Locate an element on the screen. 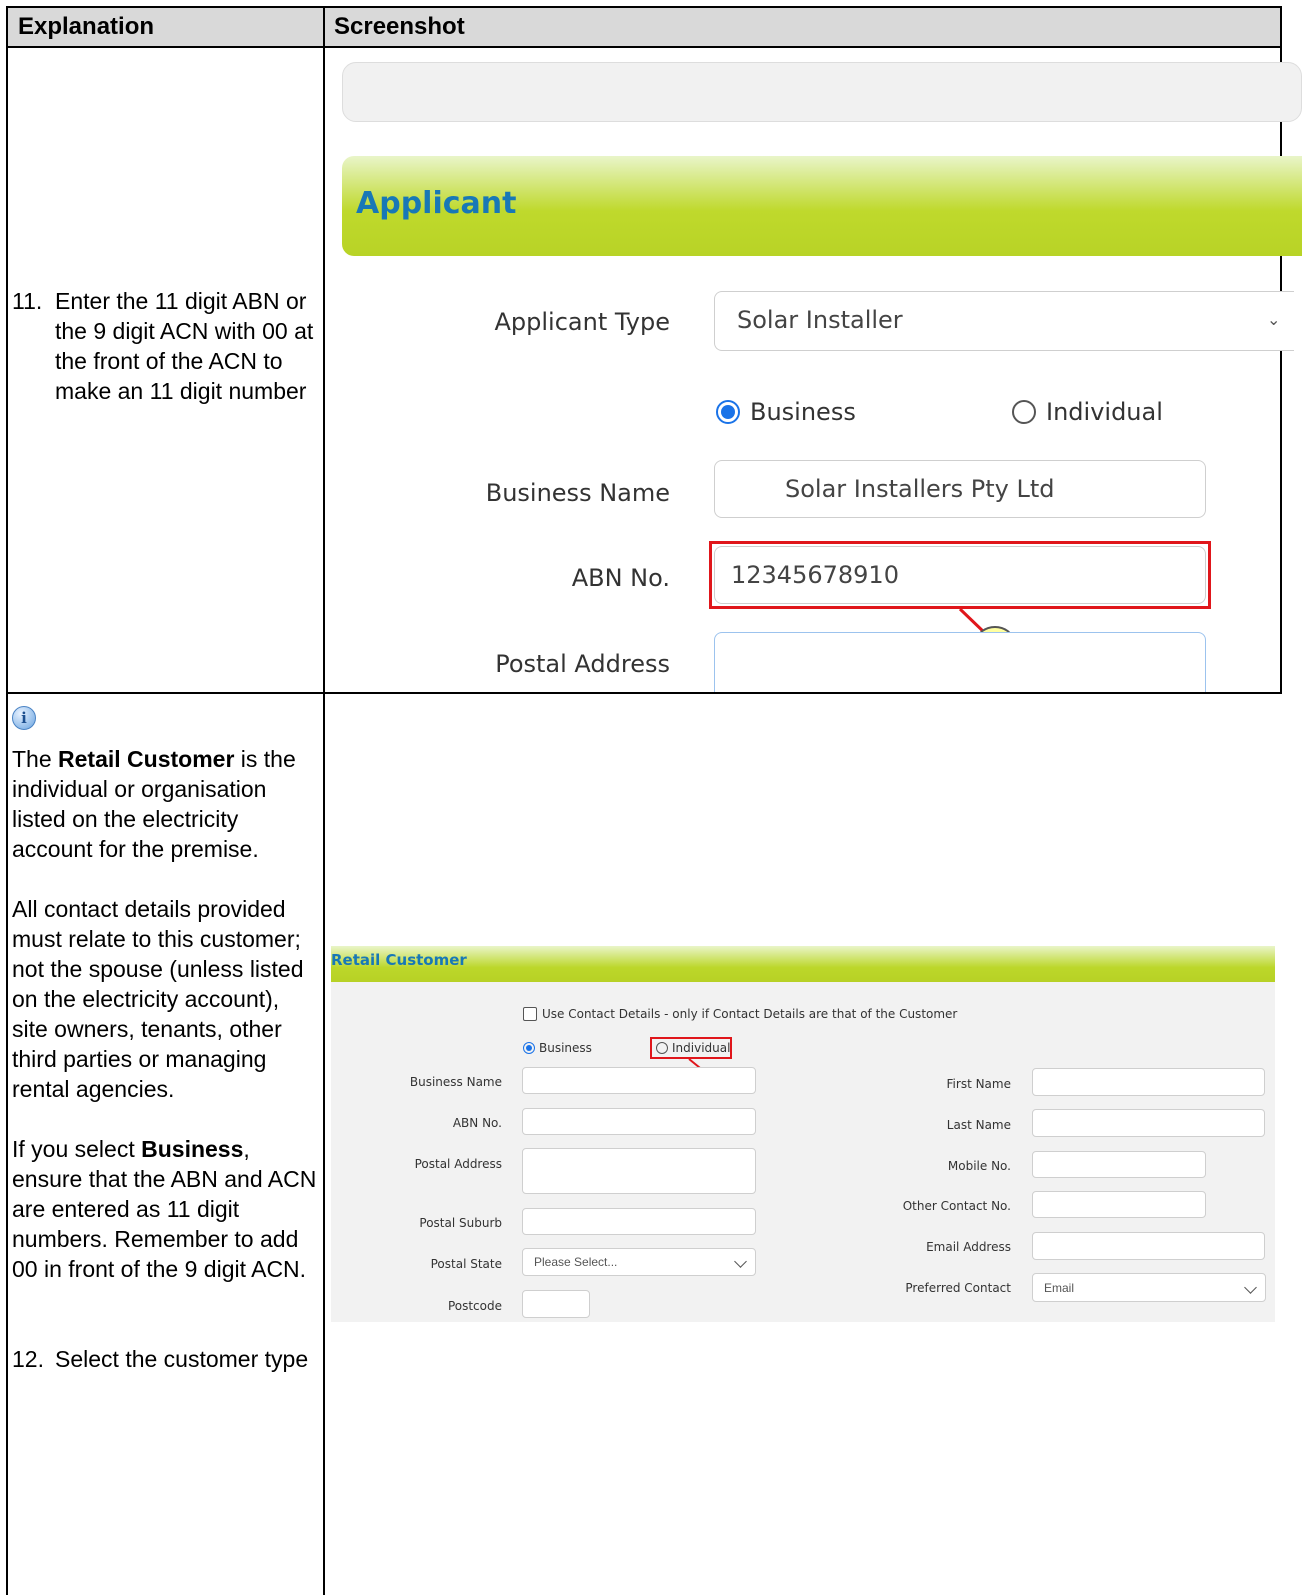  radio-unchecked-icon is located at coordinates (1024, 412).